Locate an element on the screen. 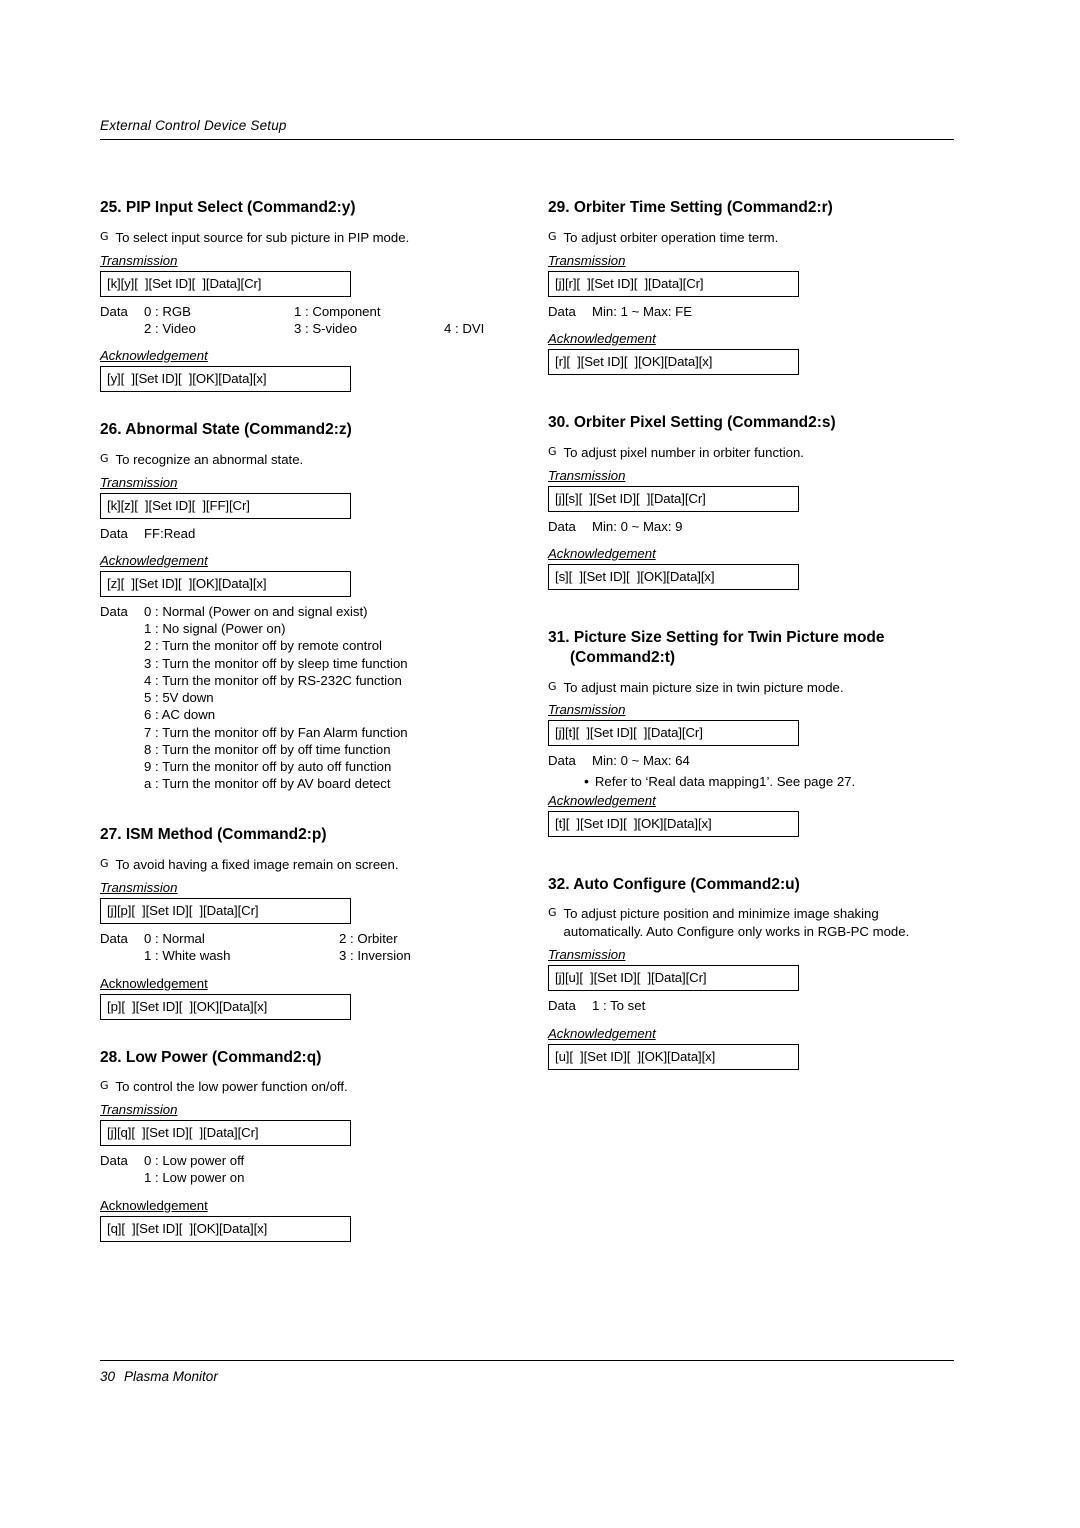  section-26-number: 26. is located at coordinates (111, 430).